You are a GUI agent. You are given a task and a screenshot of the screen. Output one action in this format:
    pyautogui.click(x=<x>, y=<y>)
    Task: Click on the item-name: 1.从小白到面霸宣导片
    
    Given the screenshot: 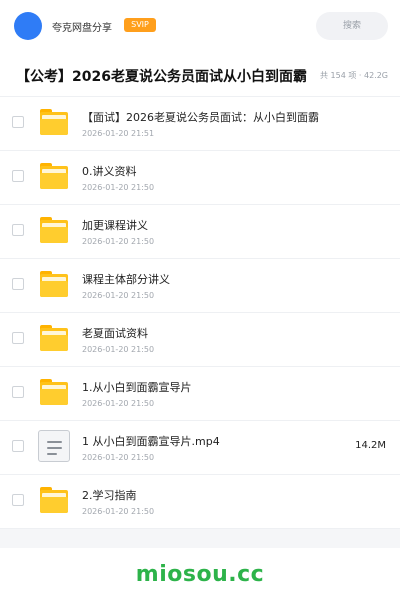 What is the action you would take?
    pyautogui.click(x=137, y=387)
    